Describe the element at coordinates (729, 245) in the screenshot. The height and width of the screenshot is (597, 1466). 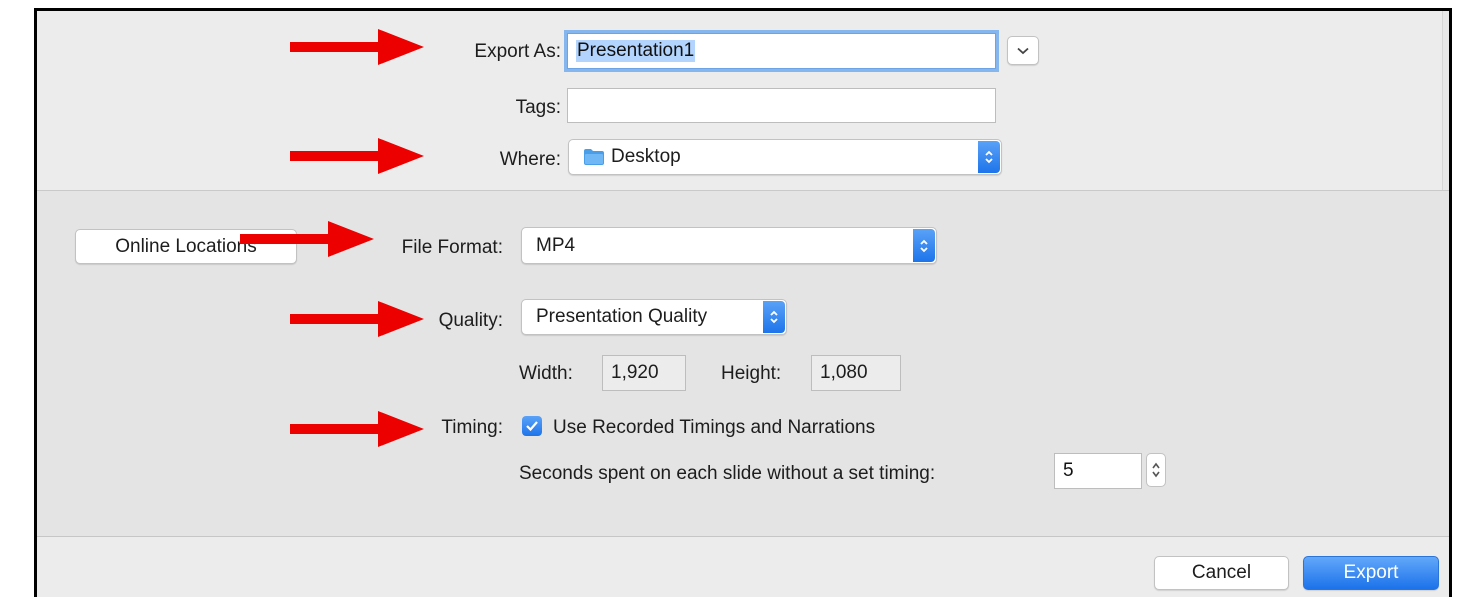
I see `file-format-popup: MP4` at that location.